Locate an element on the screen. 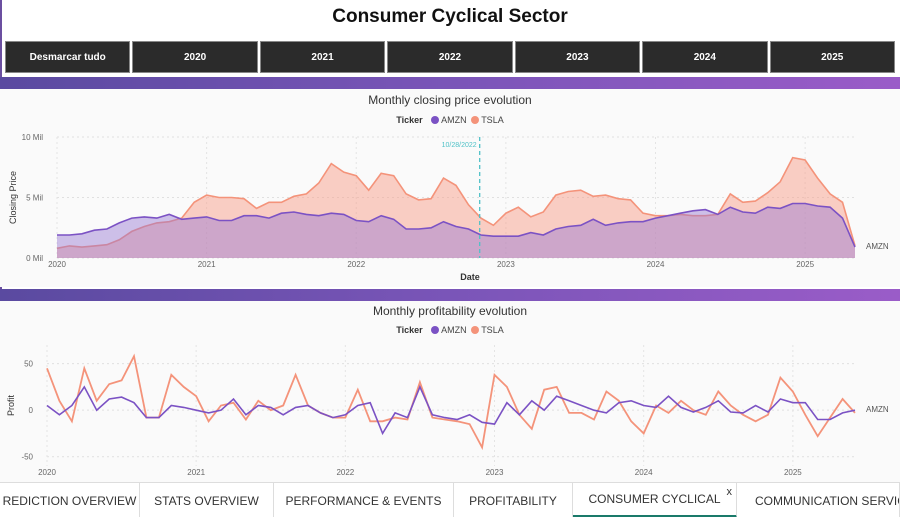  y-tick-label: -50 is located at coordinates (27, 457).